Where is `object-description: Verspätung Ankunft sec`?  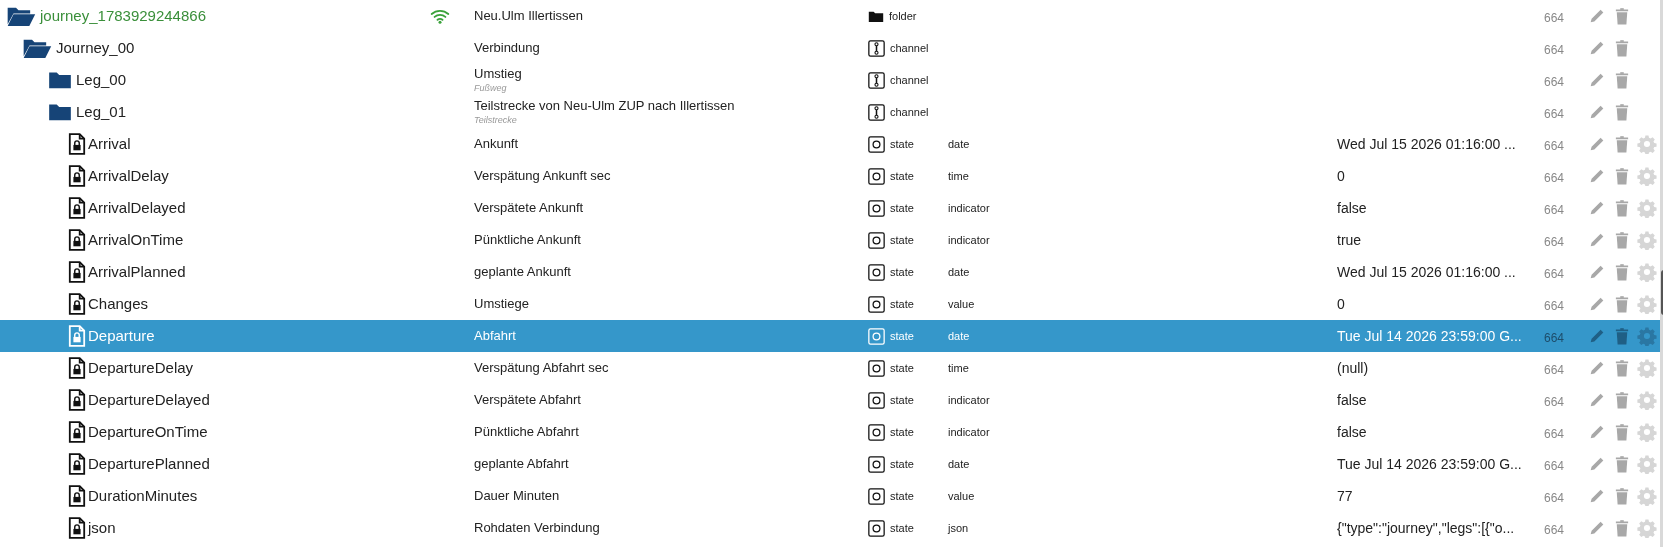 object-description: Verspätung Ankunft sec is located at coordinates (543, 176).